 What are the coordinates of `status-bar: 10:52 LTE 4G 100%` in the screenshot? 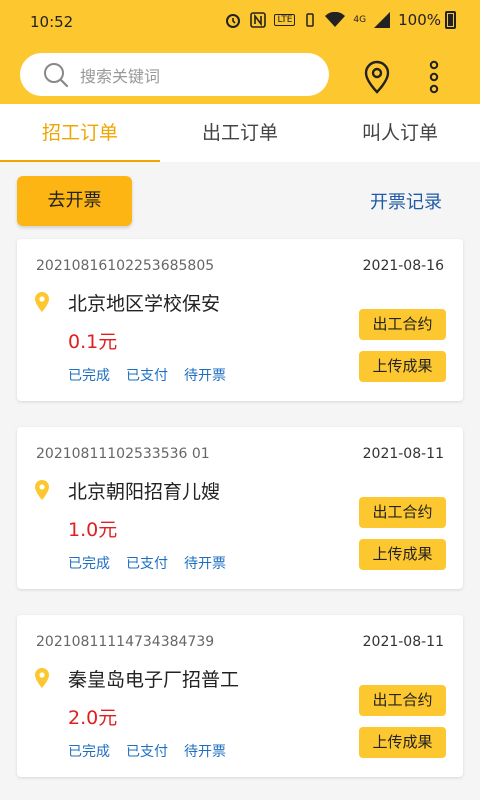 It's located at (240, 22).